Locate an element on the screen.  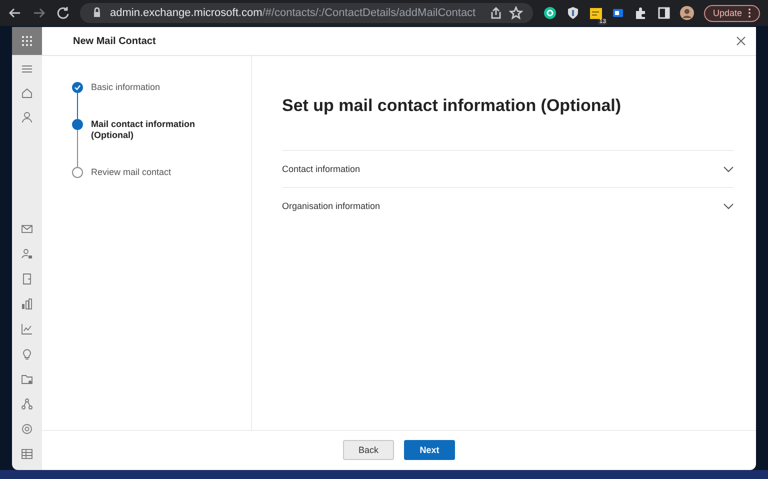
forward-icon is located at coordinates (39, 13).